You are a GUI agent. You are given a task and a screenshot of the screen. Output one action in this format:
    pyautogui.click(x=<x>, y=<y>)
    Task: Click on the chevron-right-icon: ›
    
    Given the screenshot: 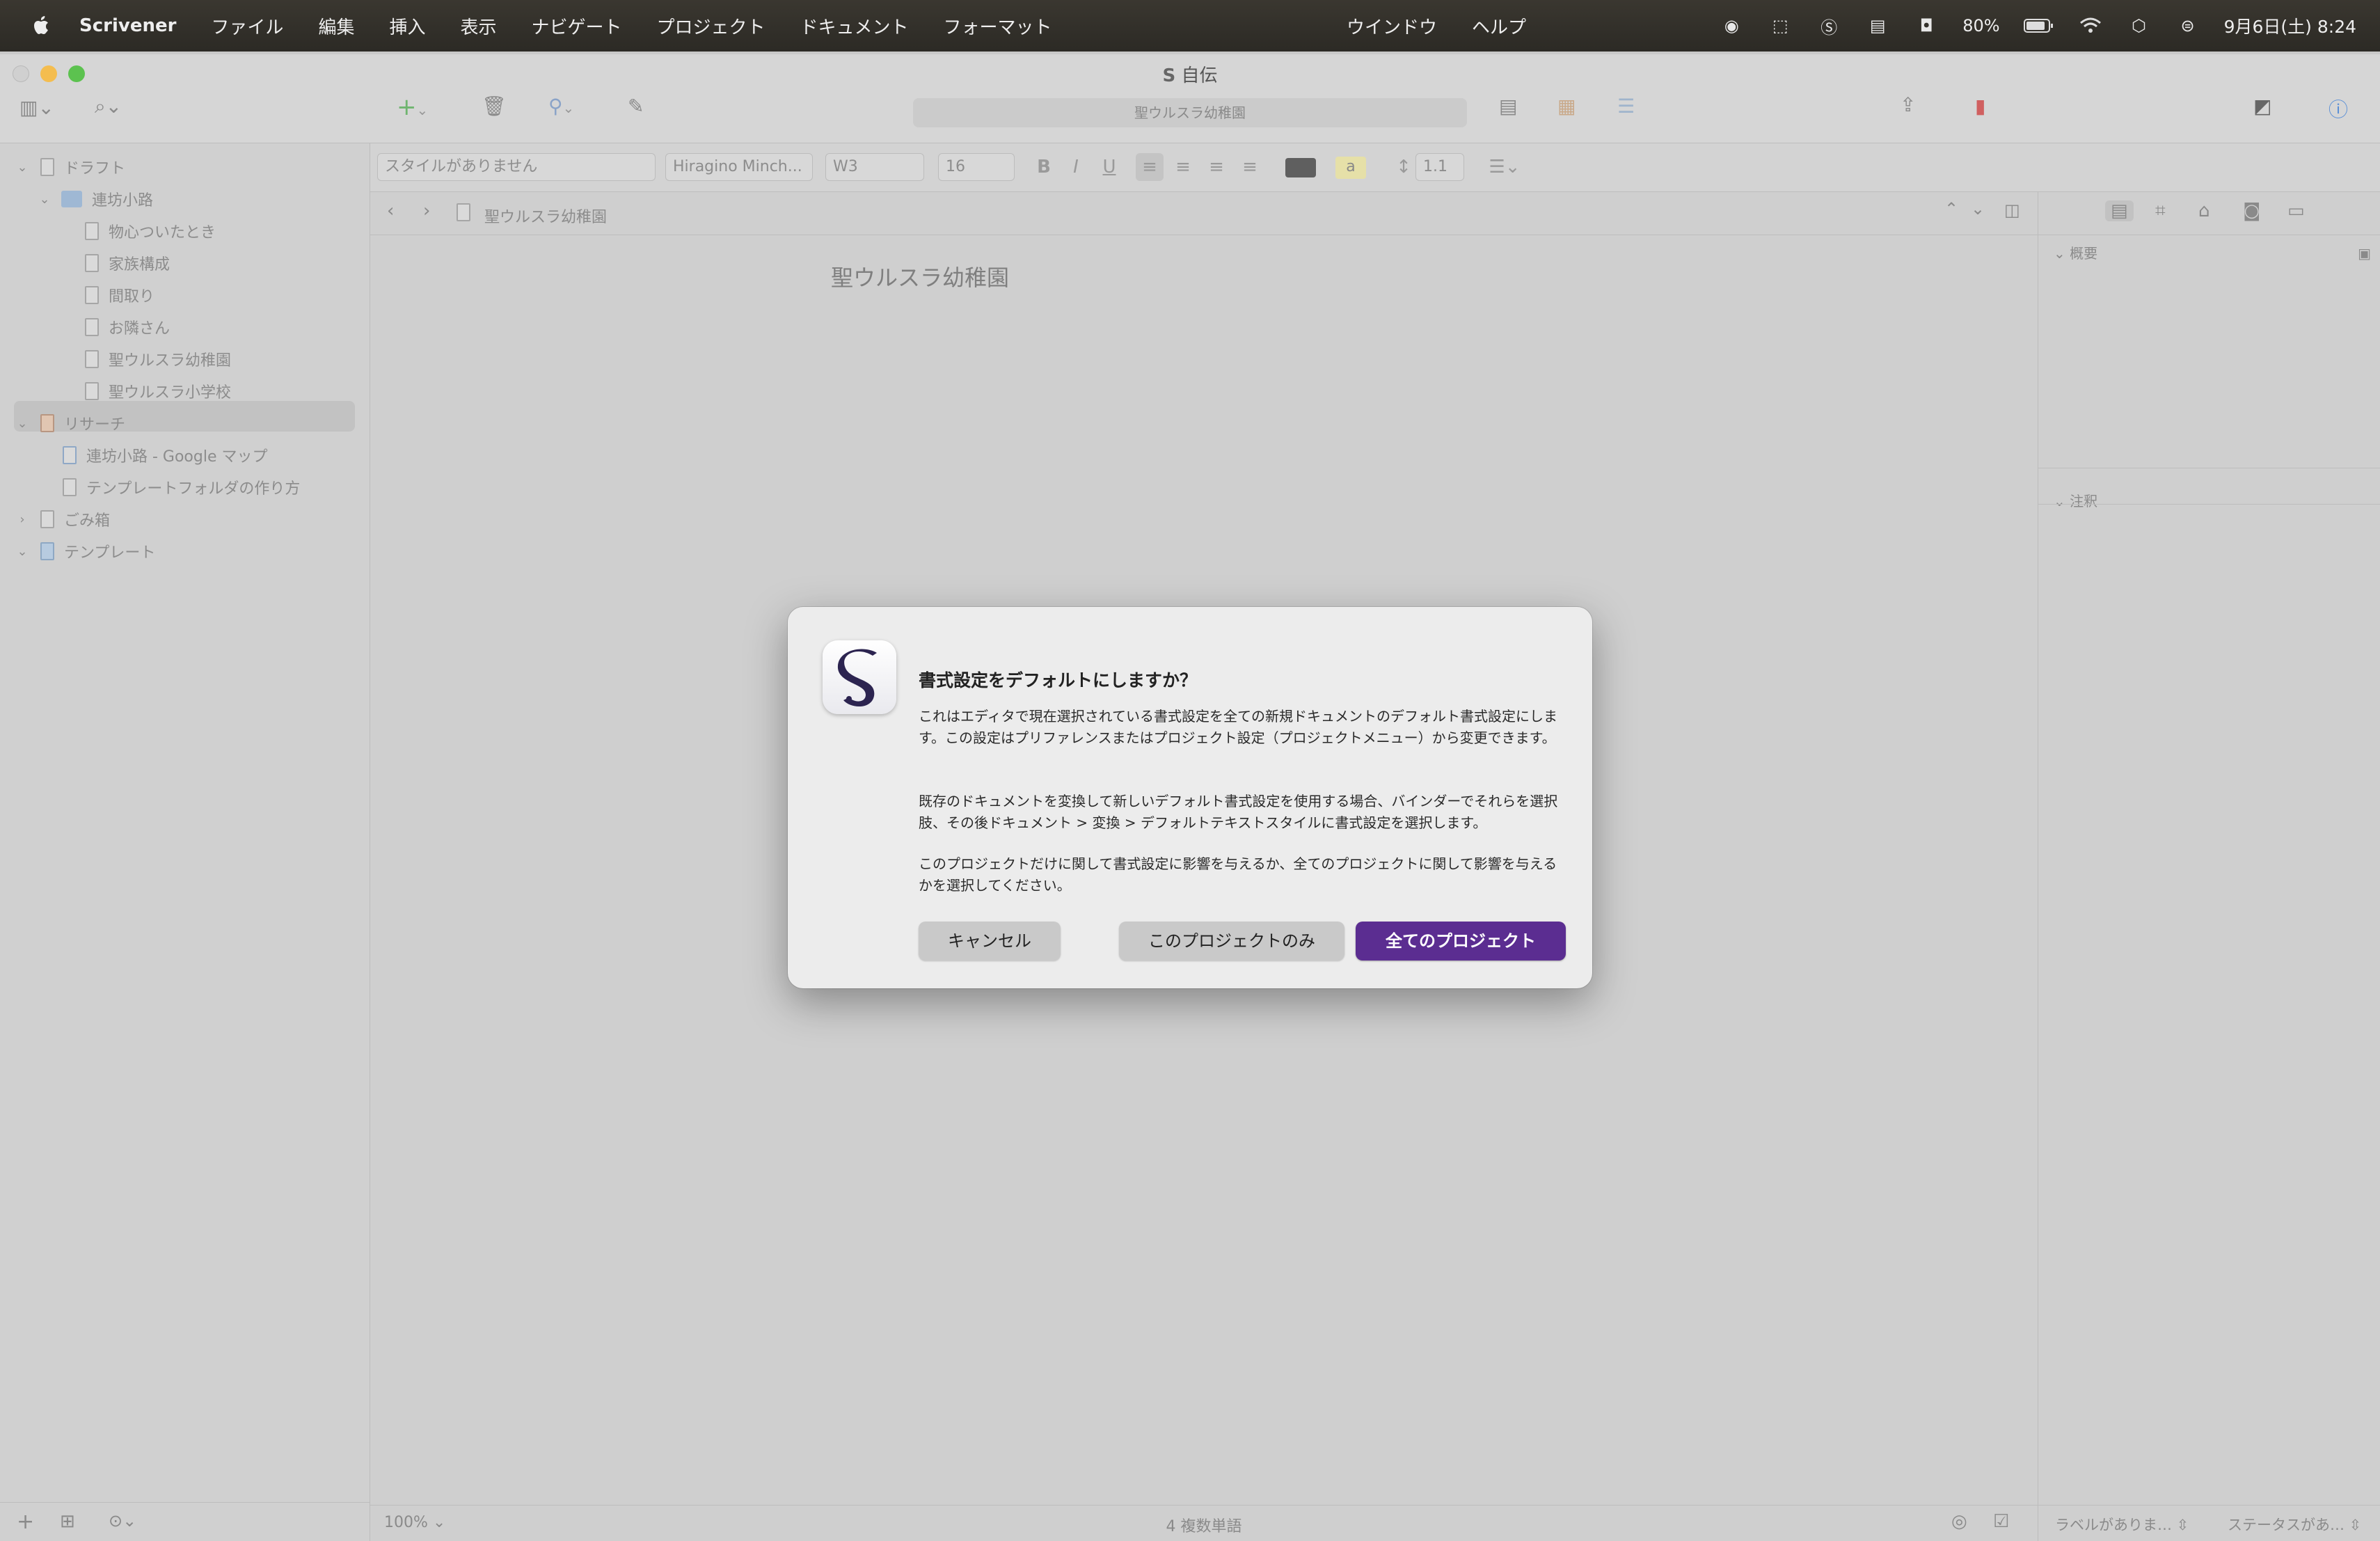 What is the action you would take?
    pyautogui.click(x=22, y=519)
    